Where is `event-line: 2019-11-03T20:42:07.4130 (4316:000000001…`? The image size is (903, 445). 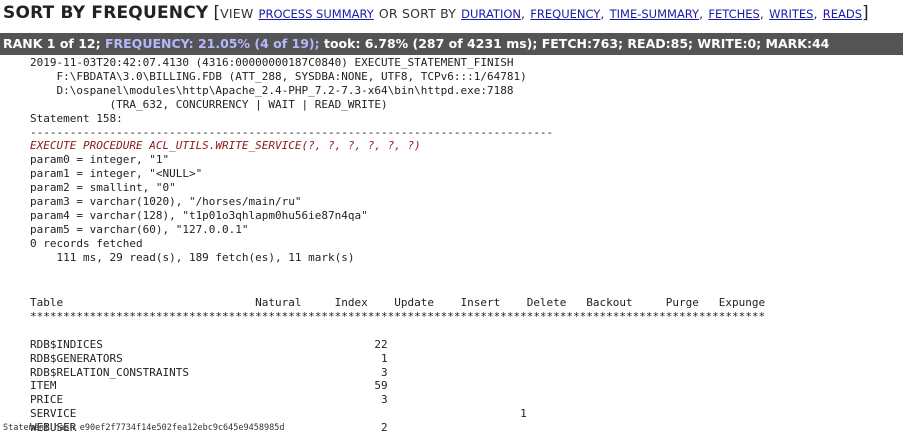 event-line: 2019-11-03T20:42:07.4130 (4316:000000001… is located at coordinates (272, 62).